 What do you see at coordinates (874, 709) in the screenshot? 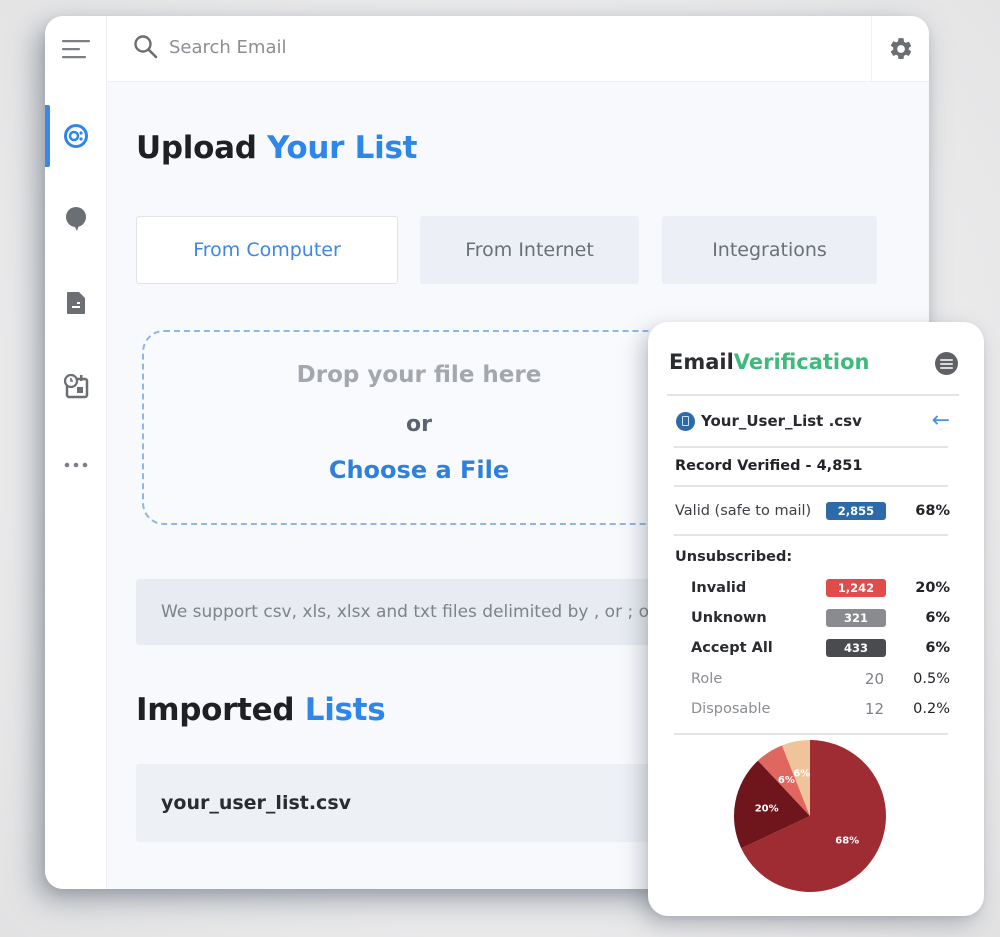
I see `disposable-count: 12` at bounding box center [874, 709].